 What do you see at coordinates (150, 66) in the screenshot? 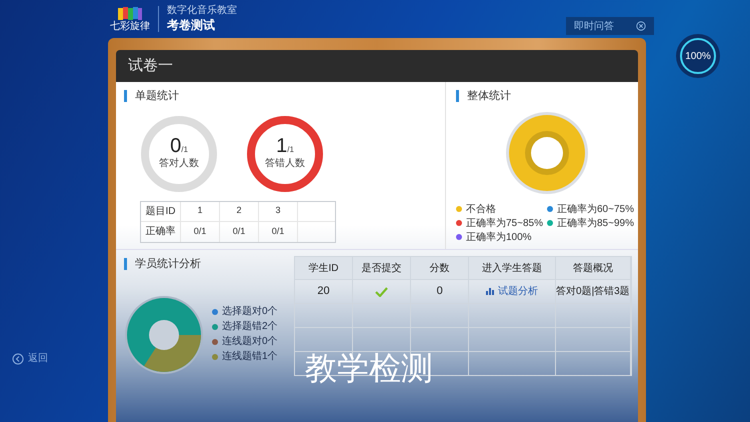
I see `paper-title: 试卷一` at bounding box center [150, 66].